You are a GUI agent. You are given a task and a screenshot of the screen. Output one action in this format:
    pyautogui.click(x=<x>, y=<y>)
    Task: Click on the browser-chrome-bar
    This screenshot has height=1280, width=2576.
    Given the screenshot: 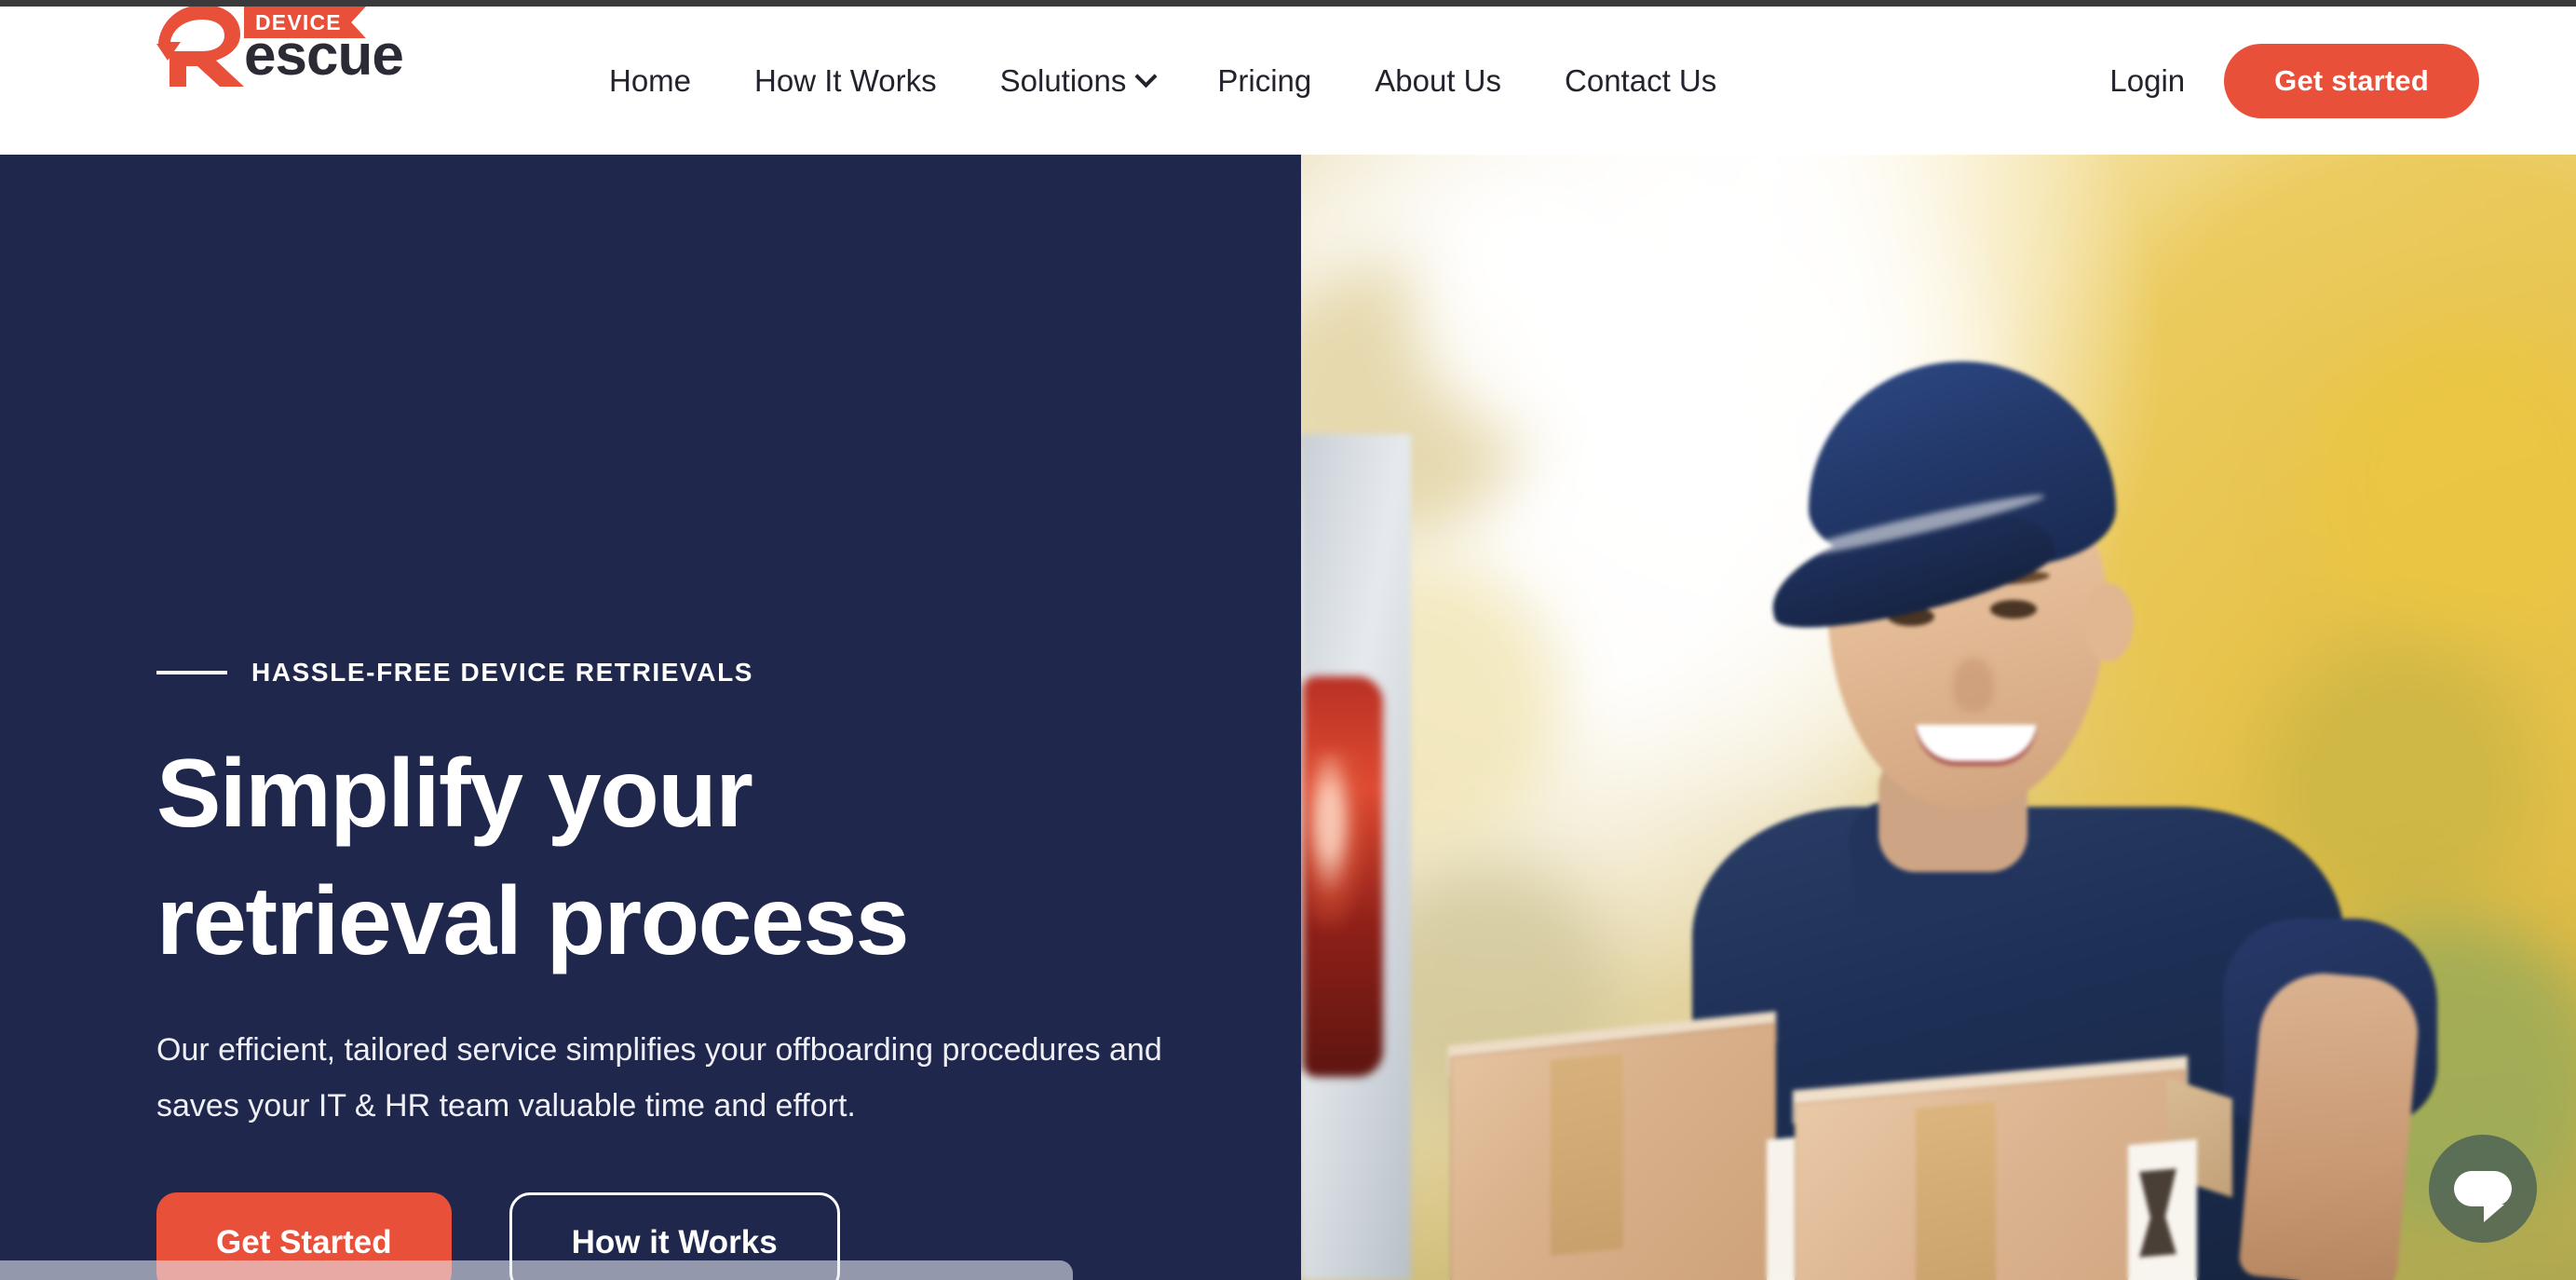 What is the action you would take?
    pyautogui.click(x=1288, y=3)
    